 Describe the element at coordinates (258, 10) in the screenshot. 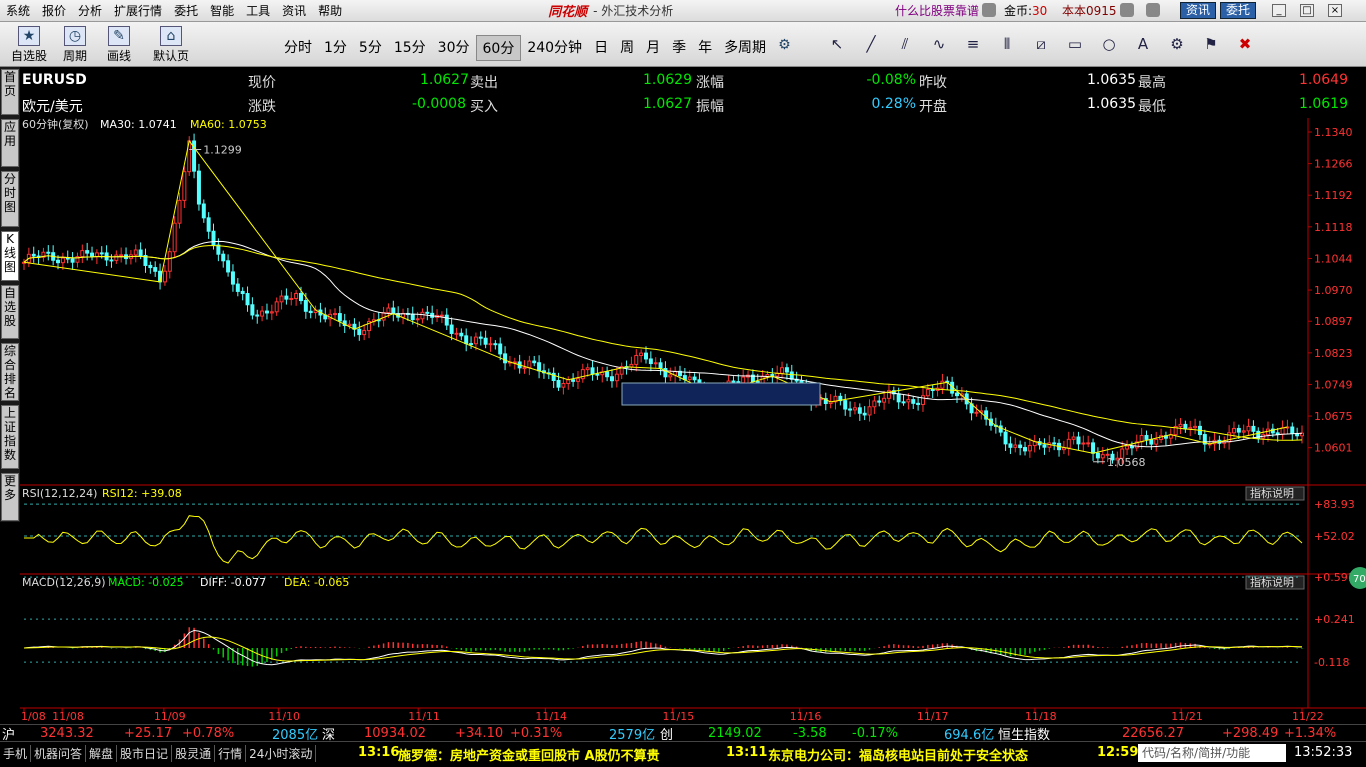

I see `menu-tools: 工具` at that location.